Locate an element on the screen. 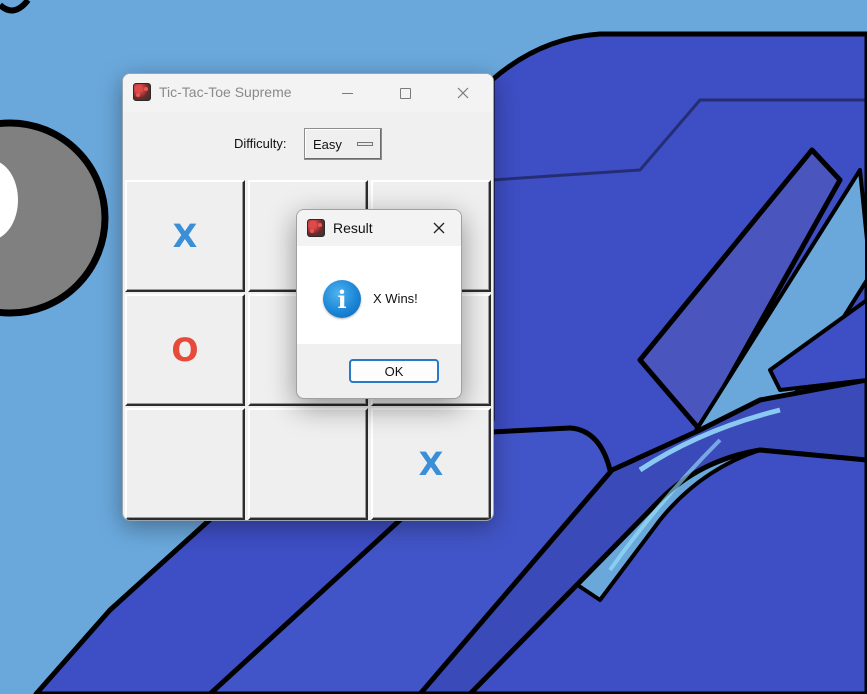 The height and width of the screenshot is (694, 867). board-cell-0: X is located at coordinates (185, 236).